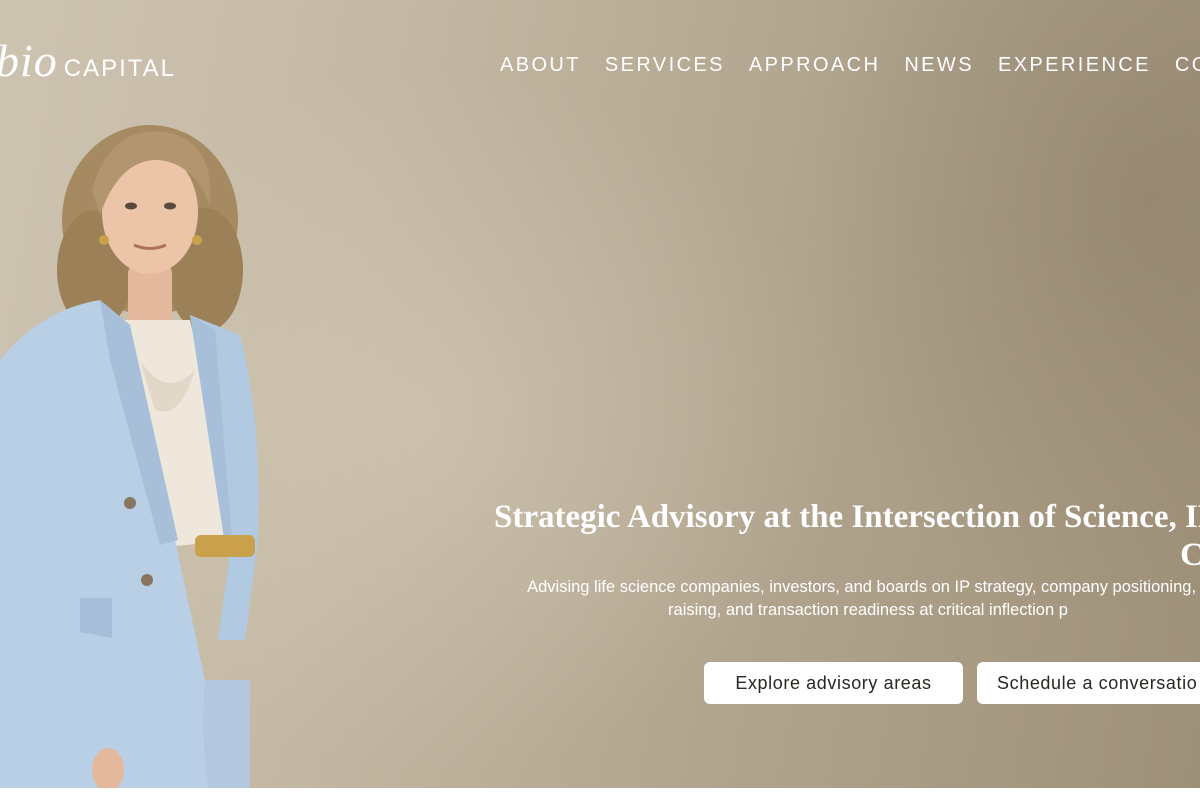 The width and height of the screenshot is (1200, 800). Describe the element at coordinates (665, 65) in the screenshot. I see `nav-item-services: SERVICES` at that location.